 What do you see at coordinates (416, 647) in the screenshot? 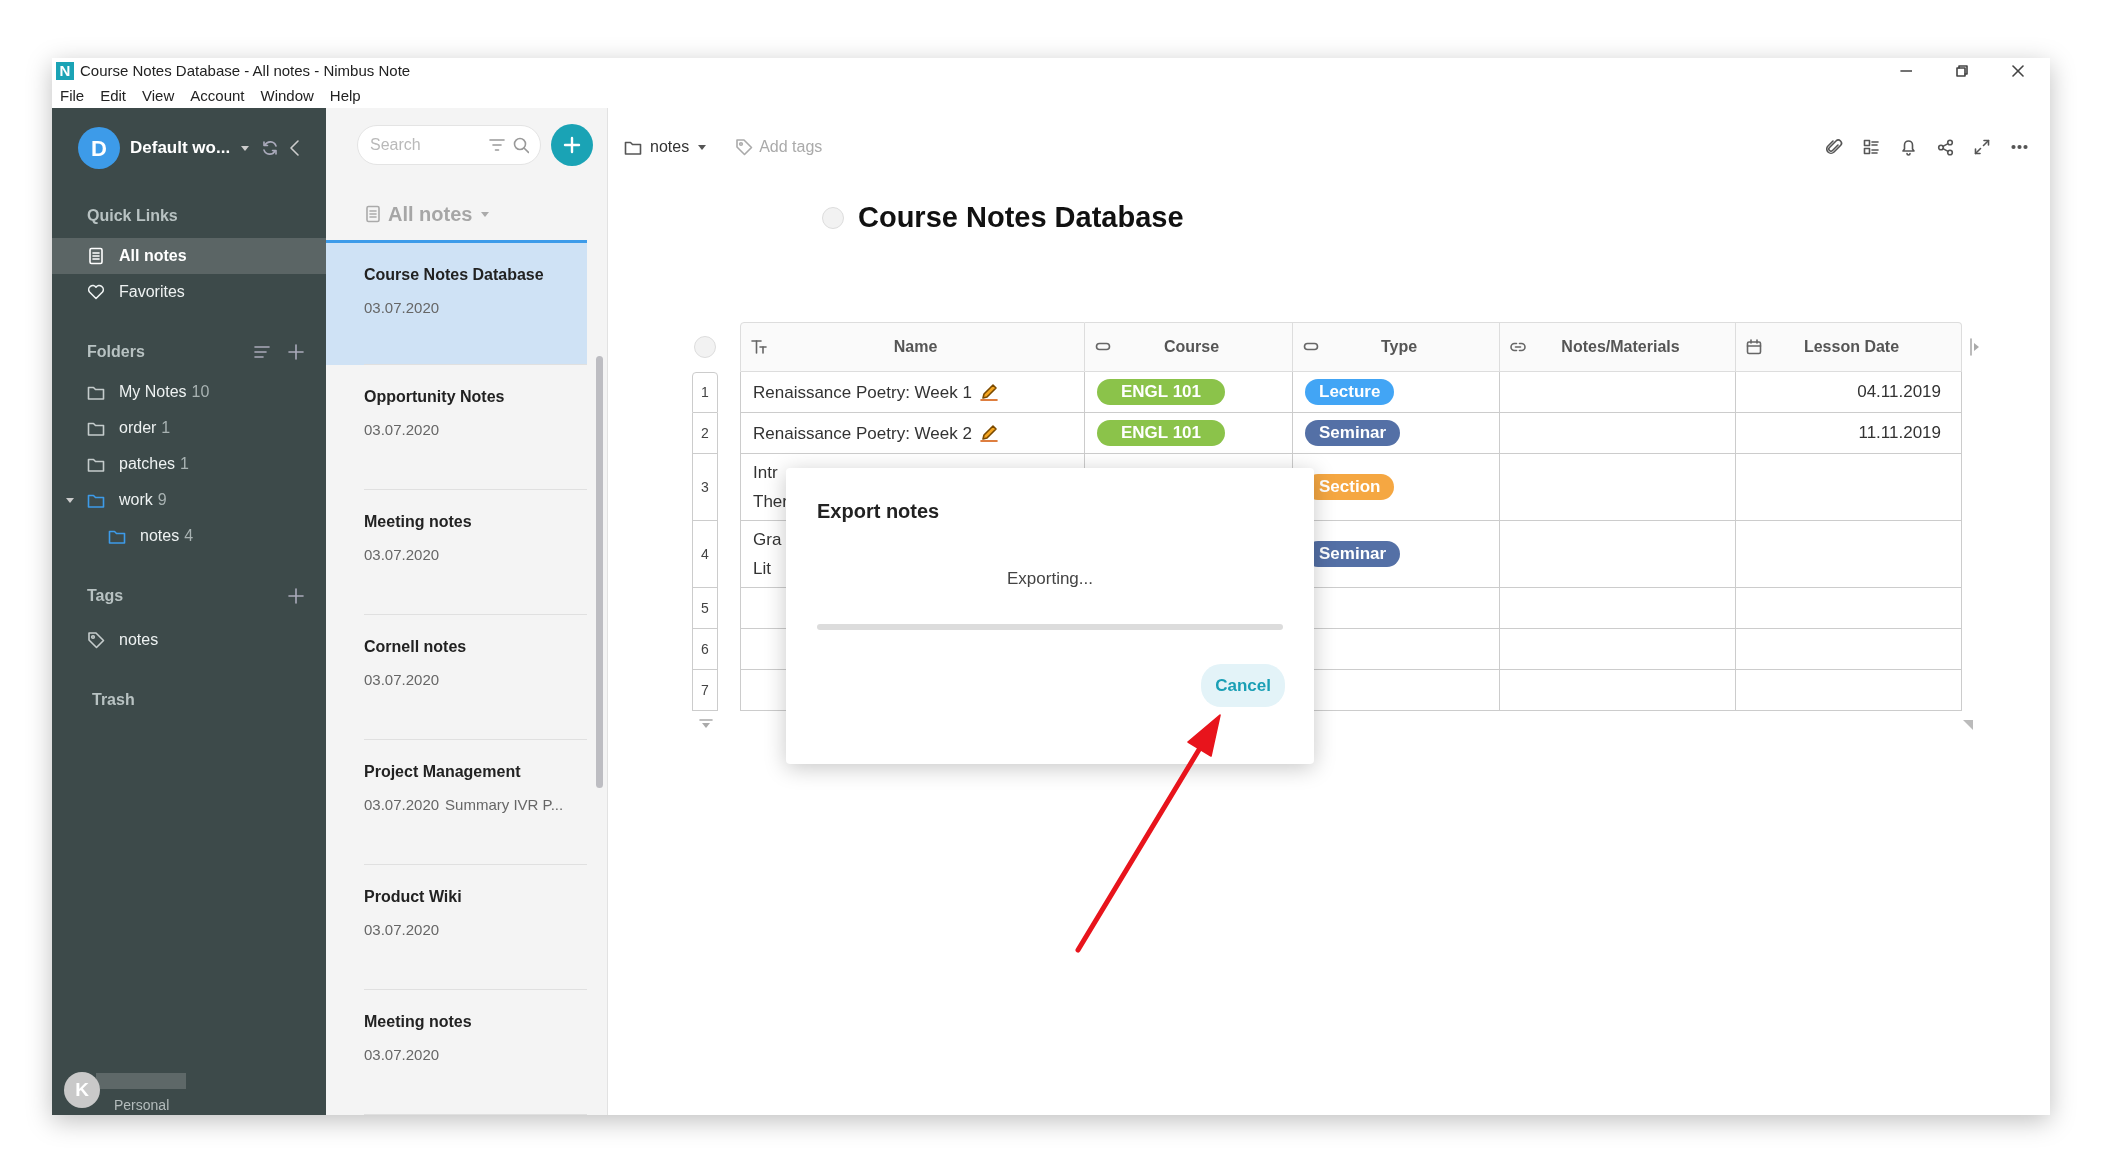
I see `note-title: Cornell notes` at bounding box center [416, 647].